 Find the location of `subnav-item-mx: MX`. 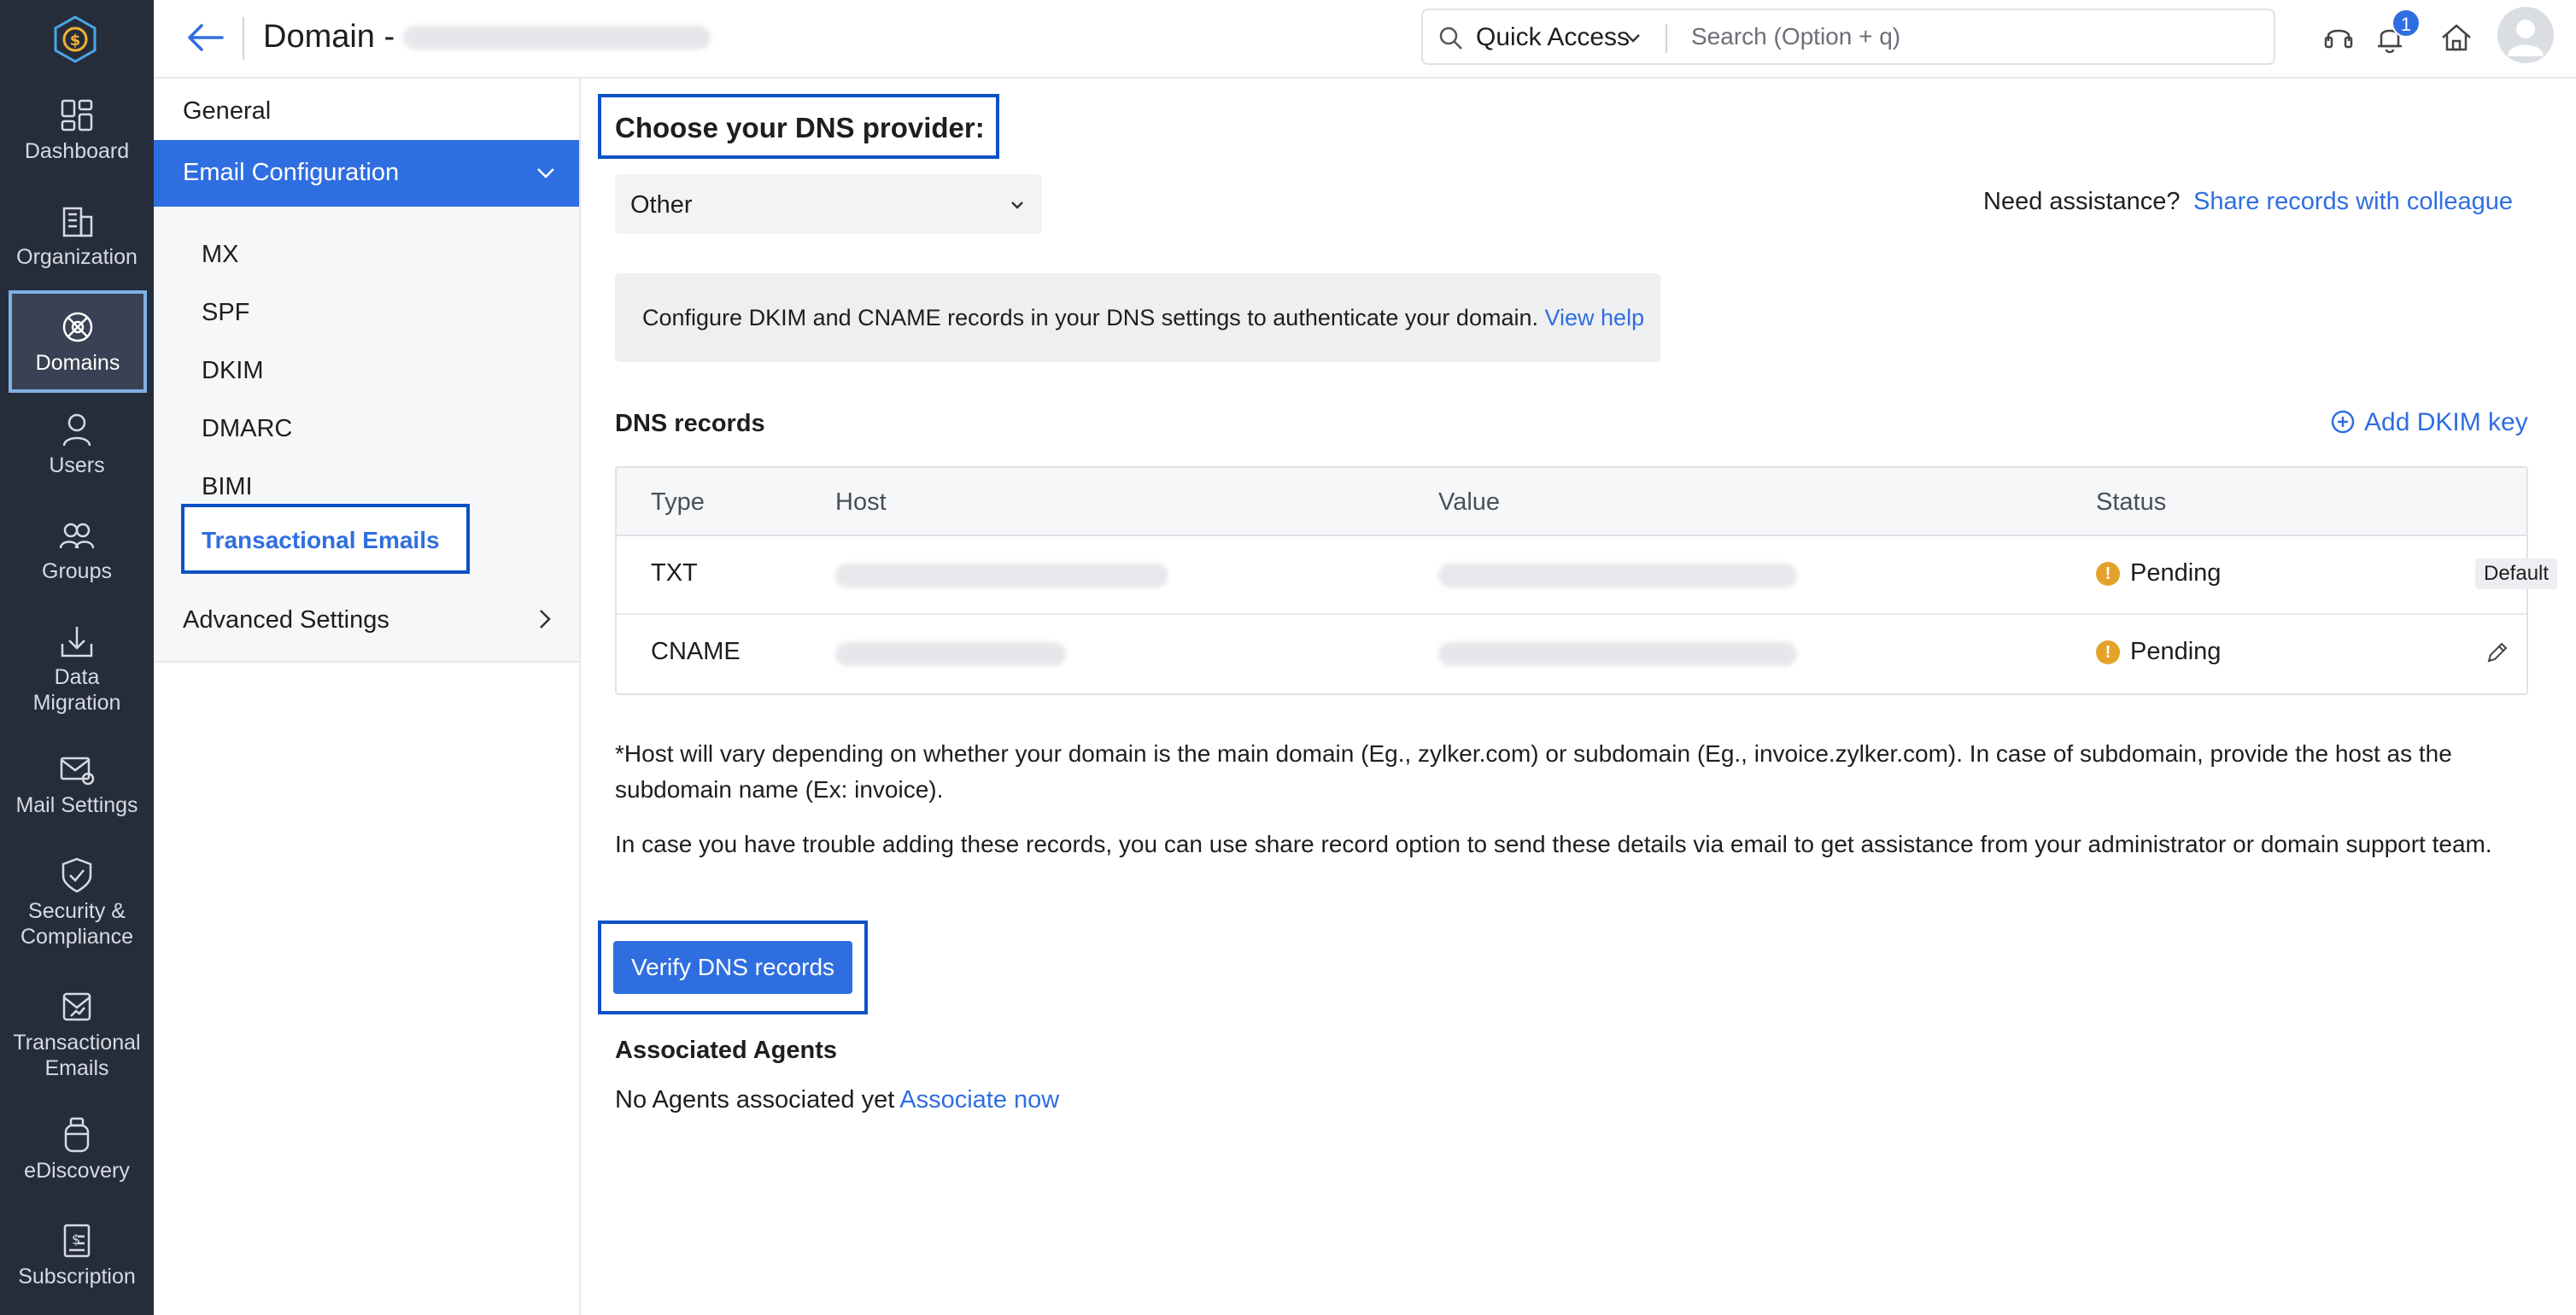

subnav-item-mx: MX is located at coordinates (220, 255).